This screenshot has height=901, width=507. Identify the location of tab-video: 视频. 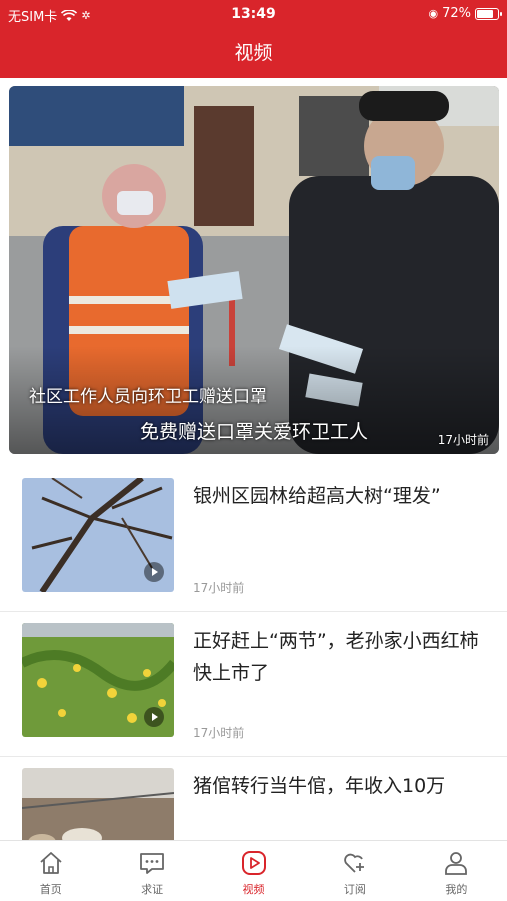
(253, 871).